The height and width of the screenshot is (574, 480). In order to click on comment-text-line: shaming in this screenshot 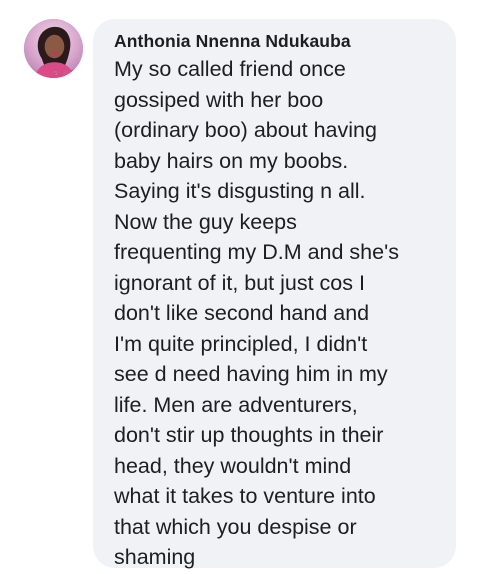, I will do `click(155, 557)`.